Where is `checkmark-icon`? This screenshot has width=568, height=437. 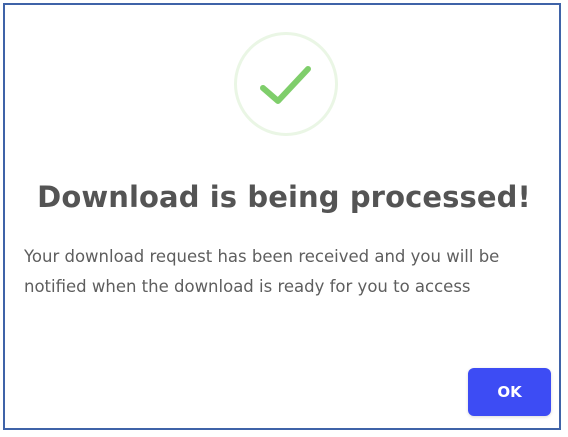 checkmark-icon is located at coordinates (285, 85).